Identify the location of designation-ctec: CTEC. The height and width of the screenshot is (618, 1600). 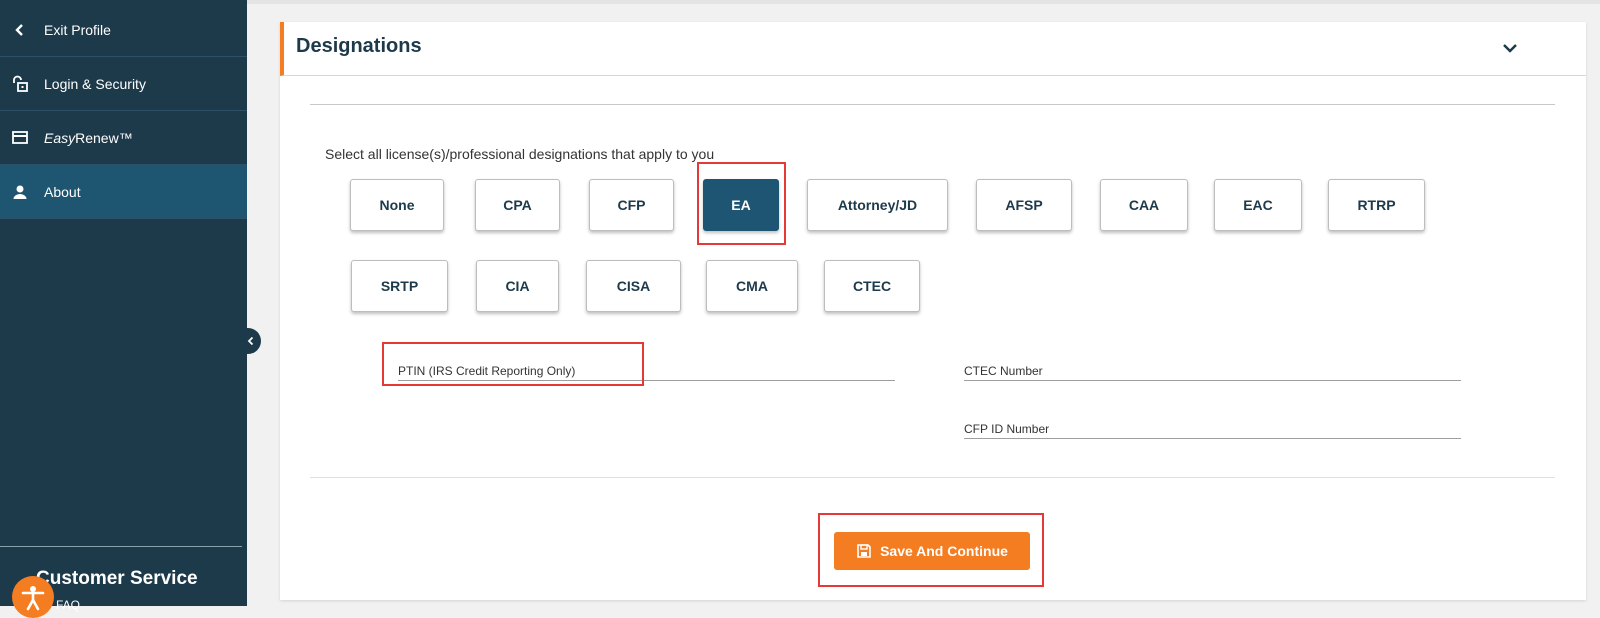
(872, 286).